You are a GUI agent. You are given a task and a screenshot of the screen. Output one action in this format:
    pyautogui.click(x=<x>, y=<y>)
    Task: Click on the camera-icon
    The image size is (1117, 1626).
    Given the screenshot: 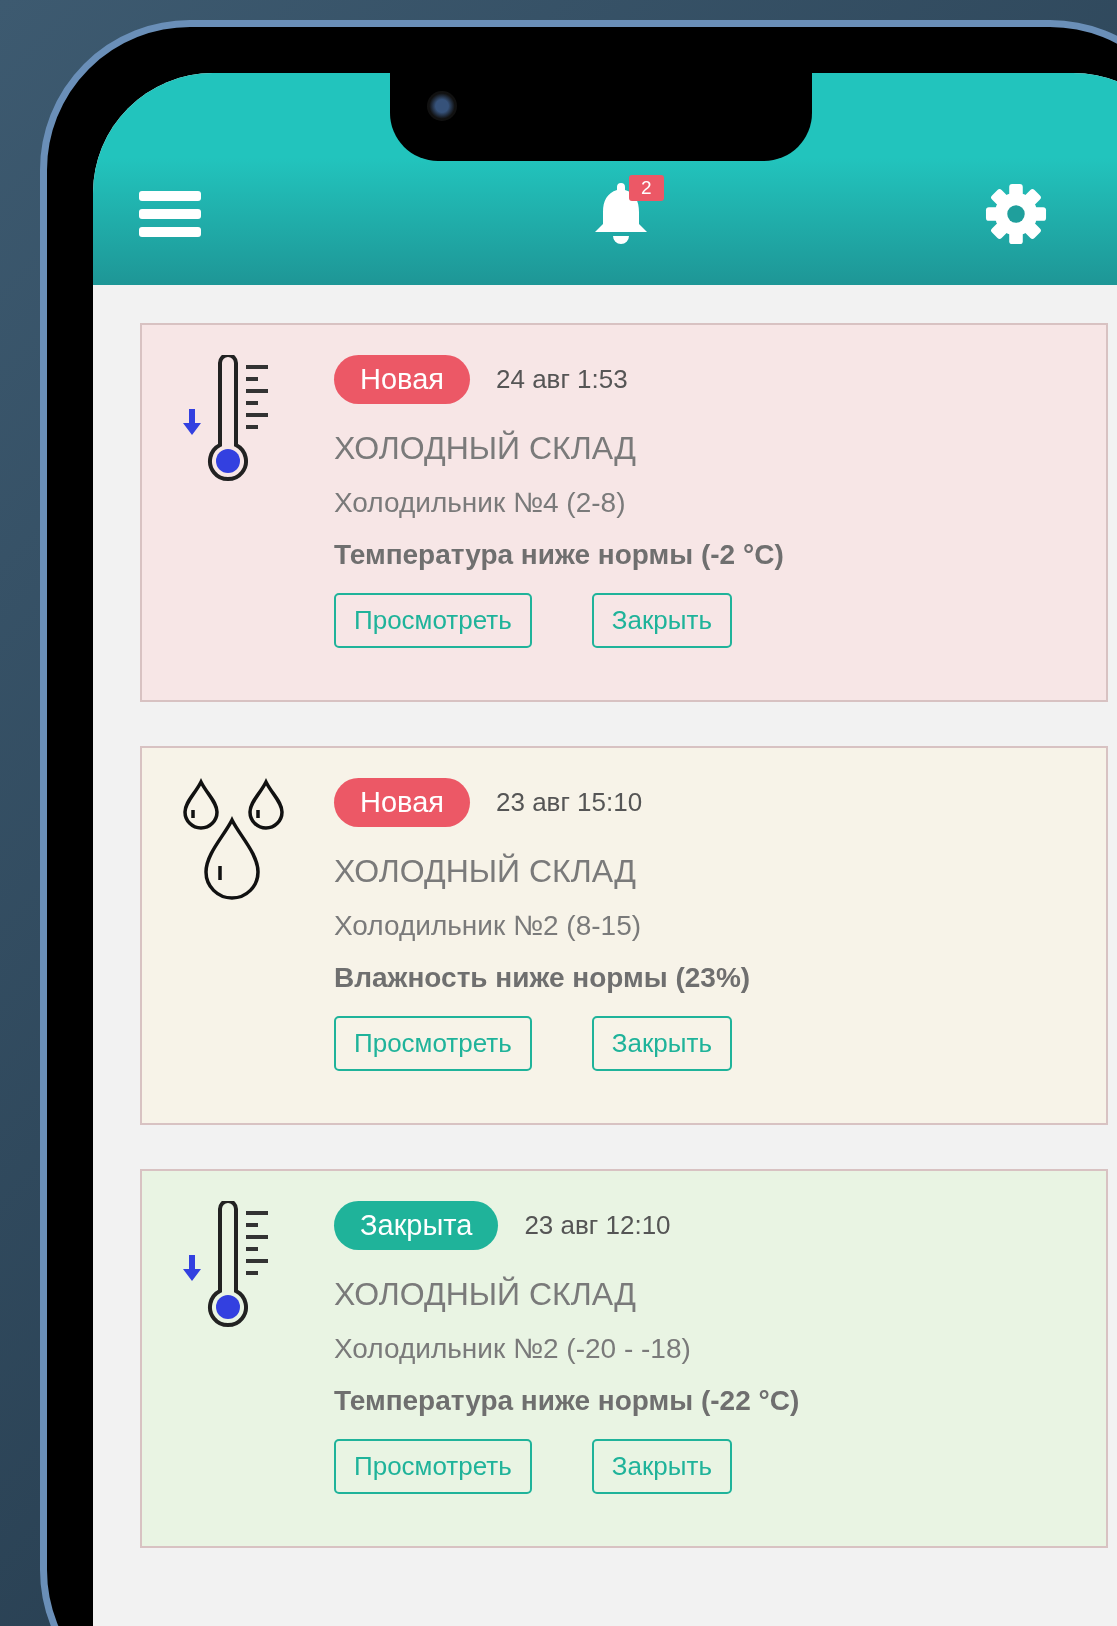 What is the action you would take?
    pyautogui.click(x=442, y=106)
    